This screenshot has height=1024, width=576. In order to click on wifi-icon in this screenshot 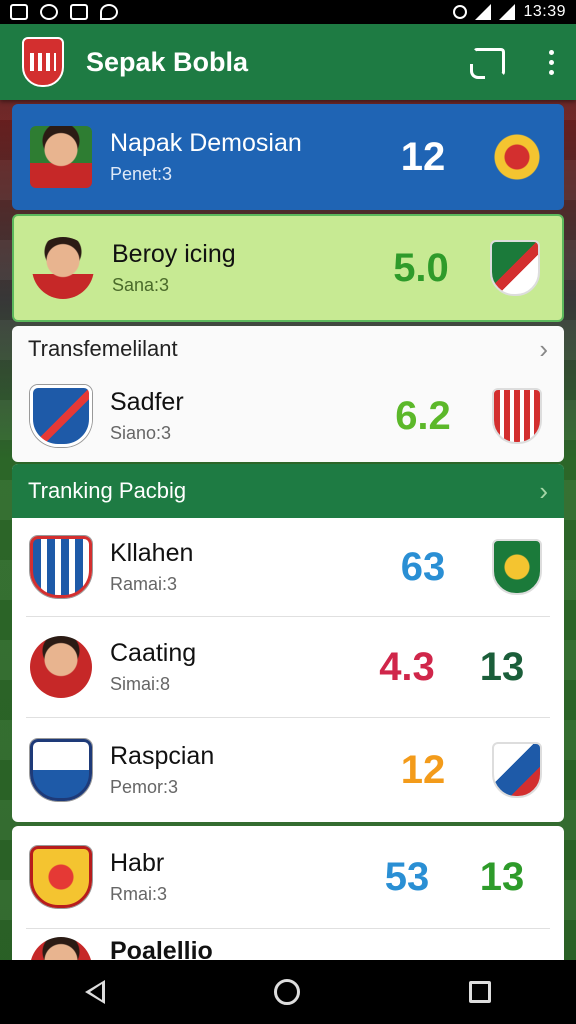, I will do `click(483, 12)`.